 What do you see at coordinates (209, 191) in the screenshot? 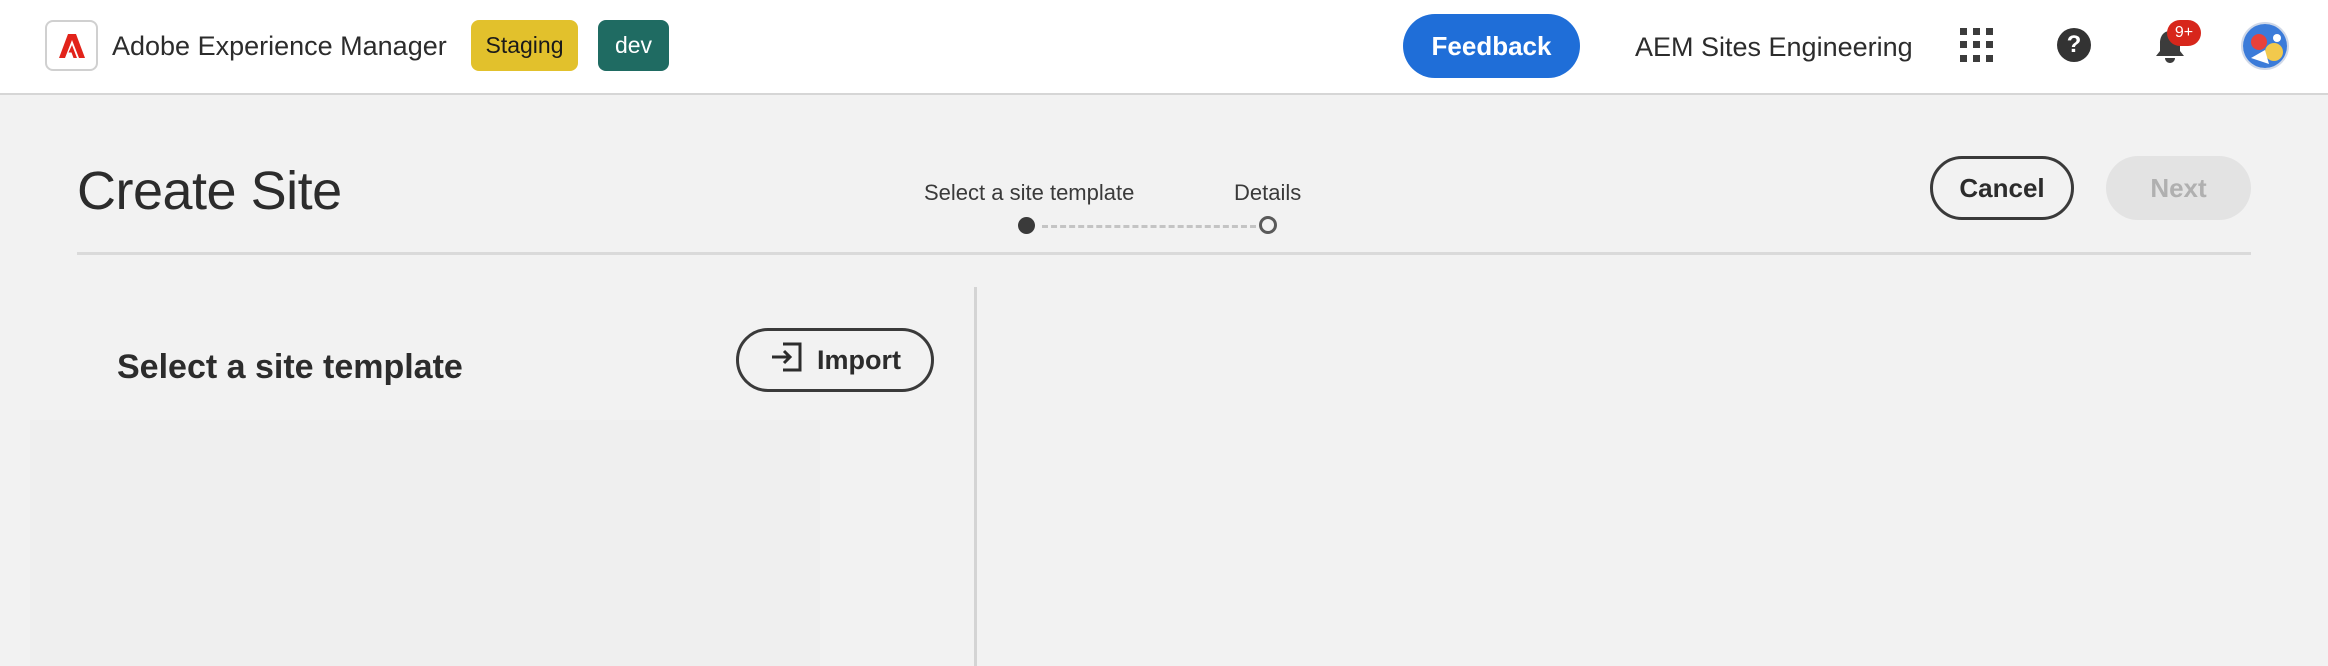
I see `page-title: Create Site` at bounding box center [209, 191].